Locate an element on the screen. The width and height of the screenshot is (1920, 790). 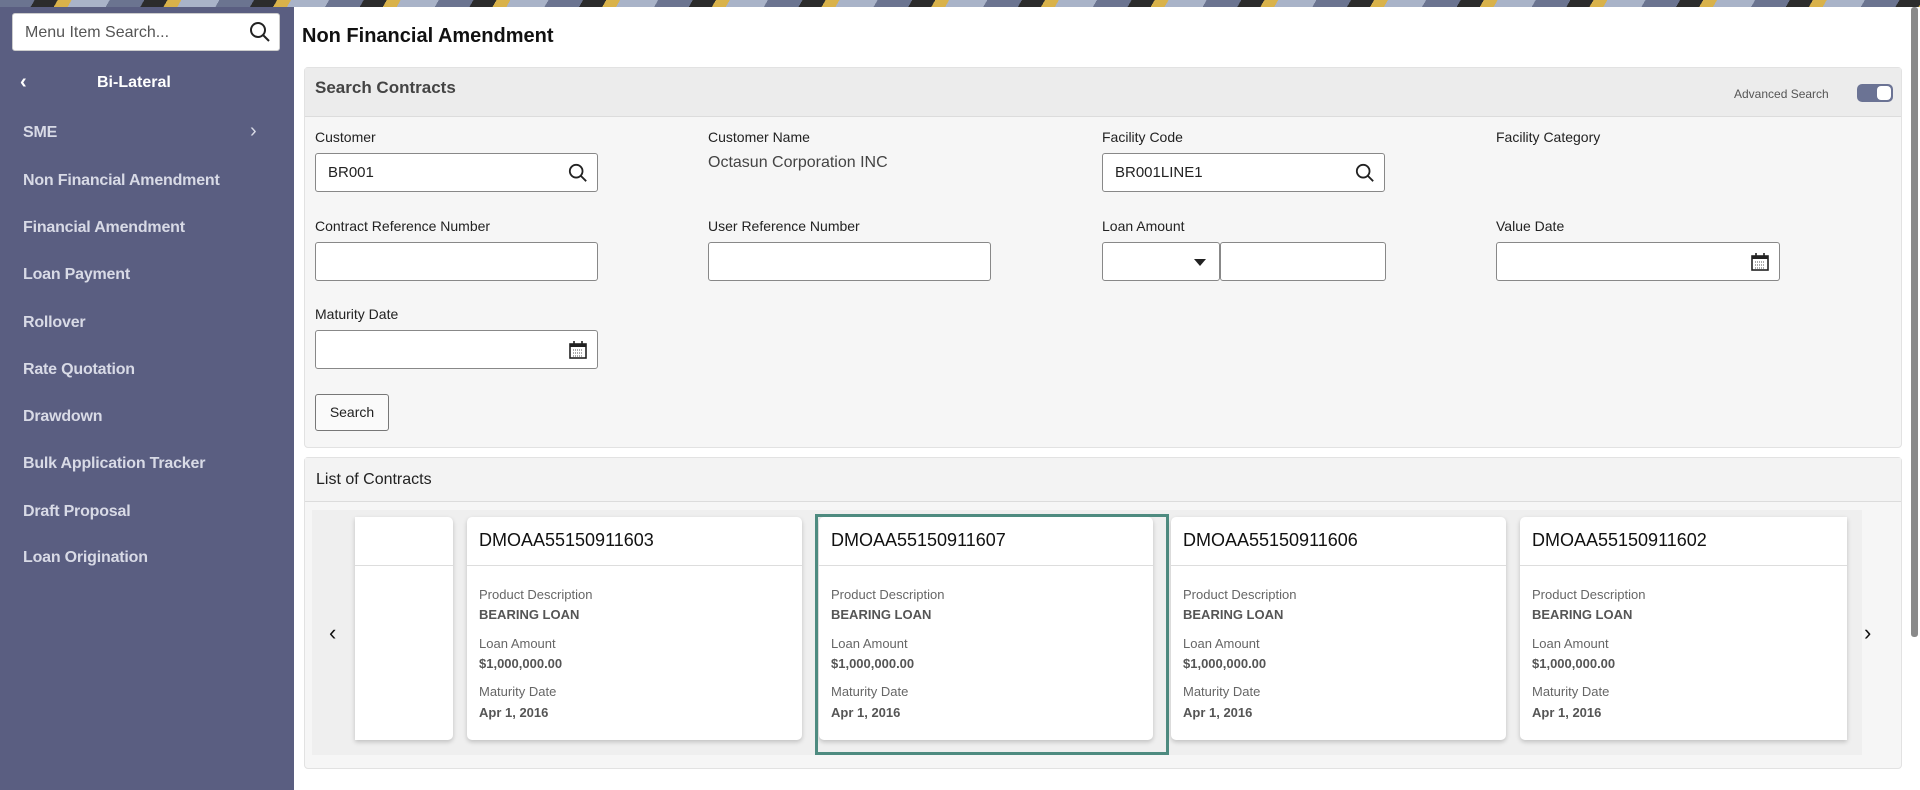
contract-reference-label: Contract Reference Number is located at coordinates (403, 226).